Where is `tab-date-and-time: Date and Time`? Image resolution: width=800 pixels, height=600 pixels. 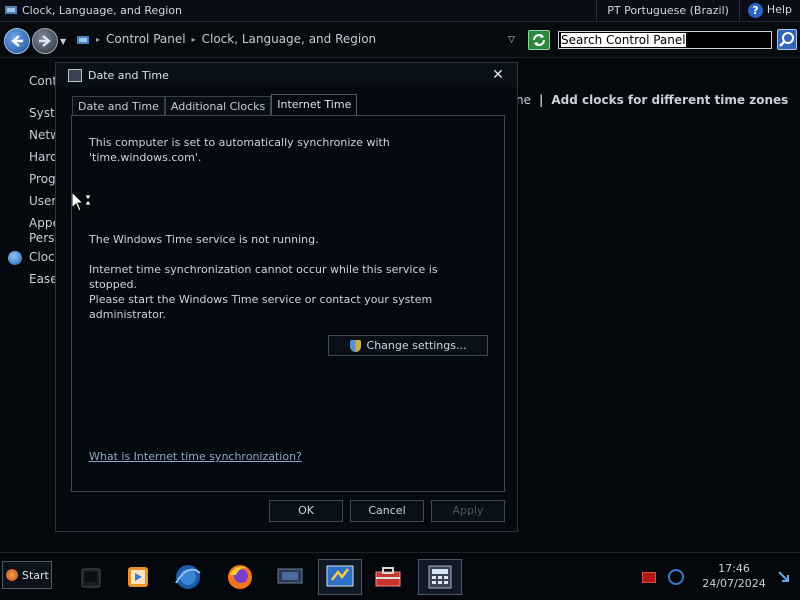 tab-date-and-time: Date and Time is located at coordinates (118, 105).